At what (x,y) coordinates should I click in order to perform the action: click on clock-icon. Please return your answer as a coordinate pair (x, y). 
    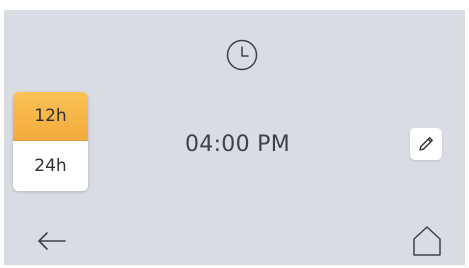
    Looking at the image, I should click on (242, 55).